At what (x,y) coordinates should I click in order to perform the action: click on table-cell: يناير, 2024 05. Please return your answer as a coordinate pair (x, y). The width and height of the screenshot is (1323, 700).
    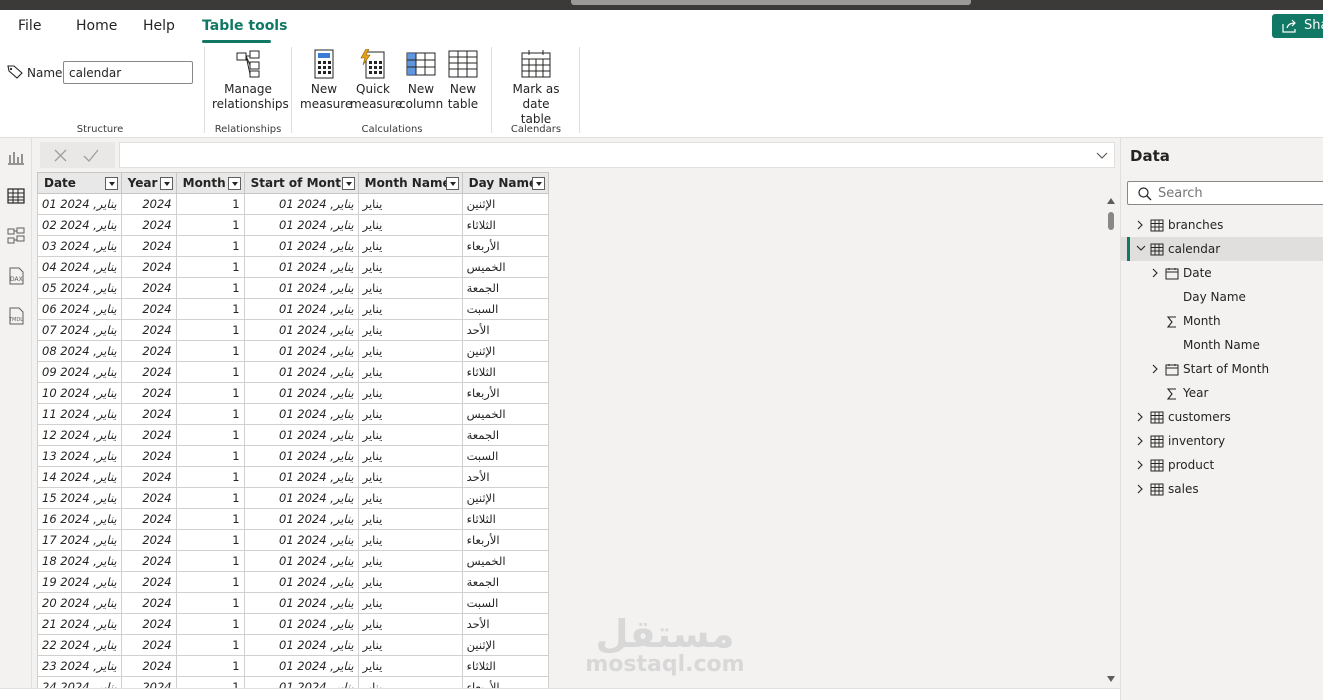
    Looking at the image, I should click on (79, 288).